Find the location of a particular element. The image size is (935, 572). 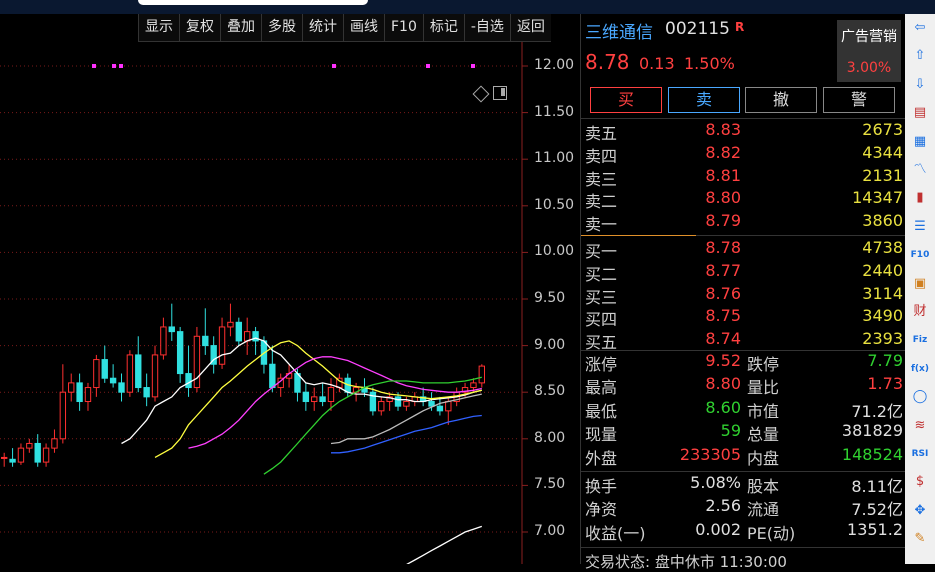

grid-icon: ▦ is located at coordinates (920, 142).